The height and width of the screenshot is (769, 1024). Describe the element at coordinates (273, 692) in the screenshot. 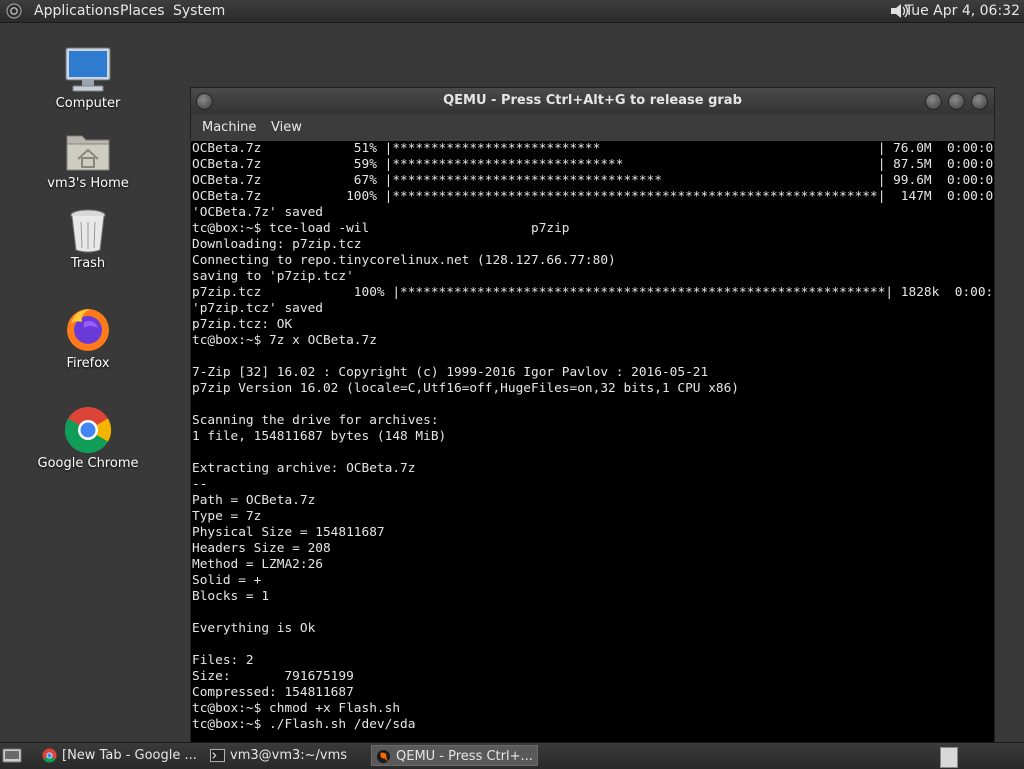

I see `terminal-line: Compressed: 154811687` at that location.